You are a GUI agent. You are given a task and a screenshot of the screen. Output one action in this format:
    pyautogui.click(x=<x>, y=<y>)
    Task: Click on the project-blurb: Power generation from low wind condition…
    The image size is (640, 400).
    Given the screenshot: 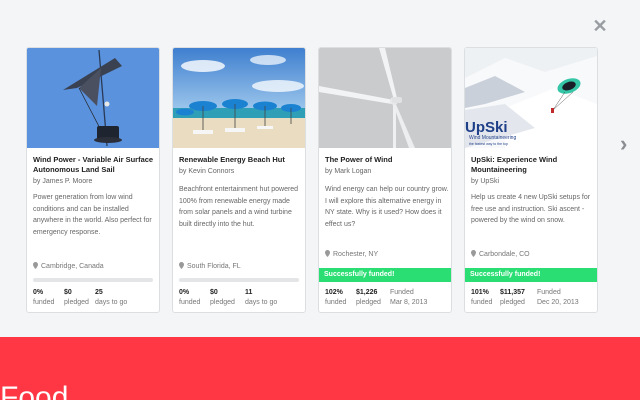 What is the action you would take?
    pyautogui.click(x=92, y=215)
    